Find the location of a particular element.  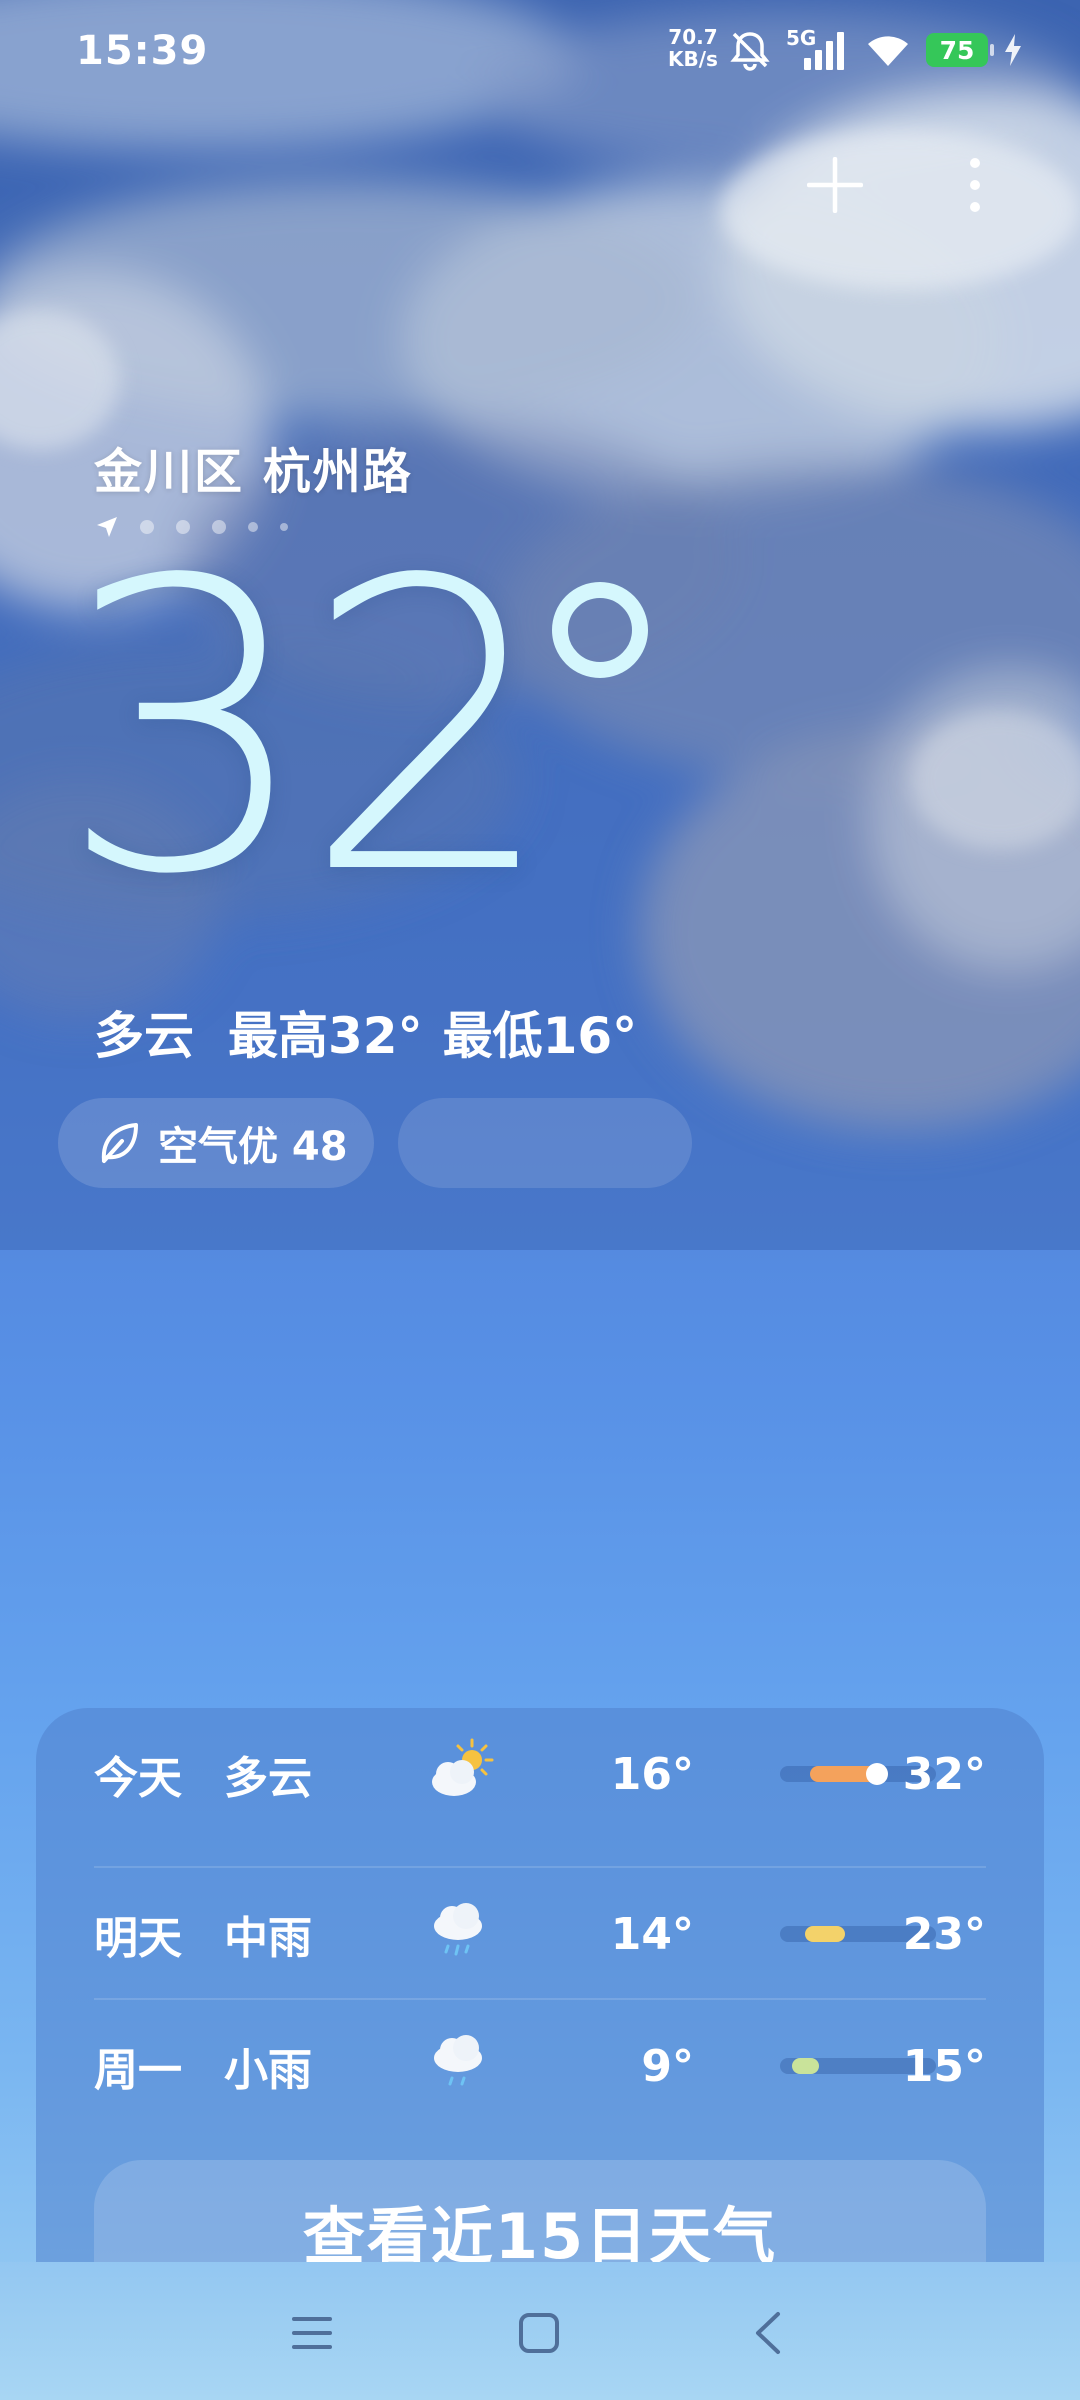

add-city-button is located at coordinates (835, 185).